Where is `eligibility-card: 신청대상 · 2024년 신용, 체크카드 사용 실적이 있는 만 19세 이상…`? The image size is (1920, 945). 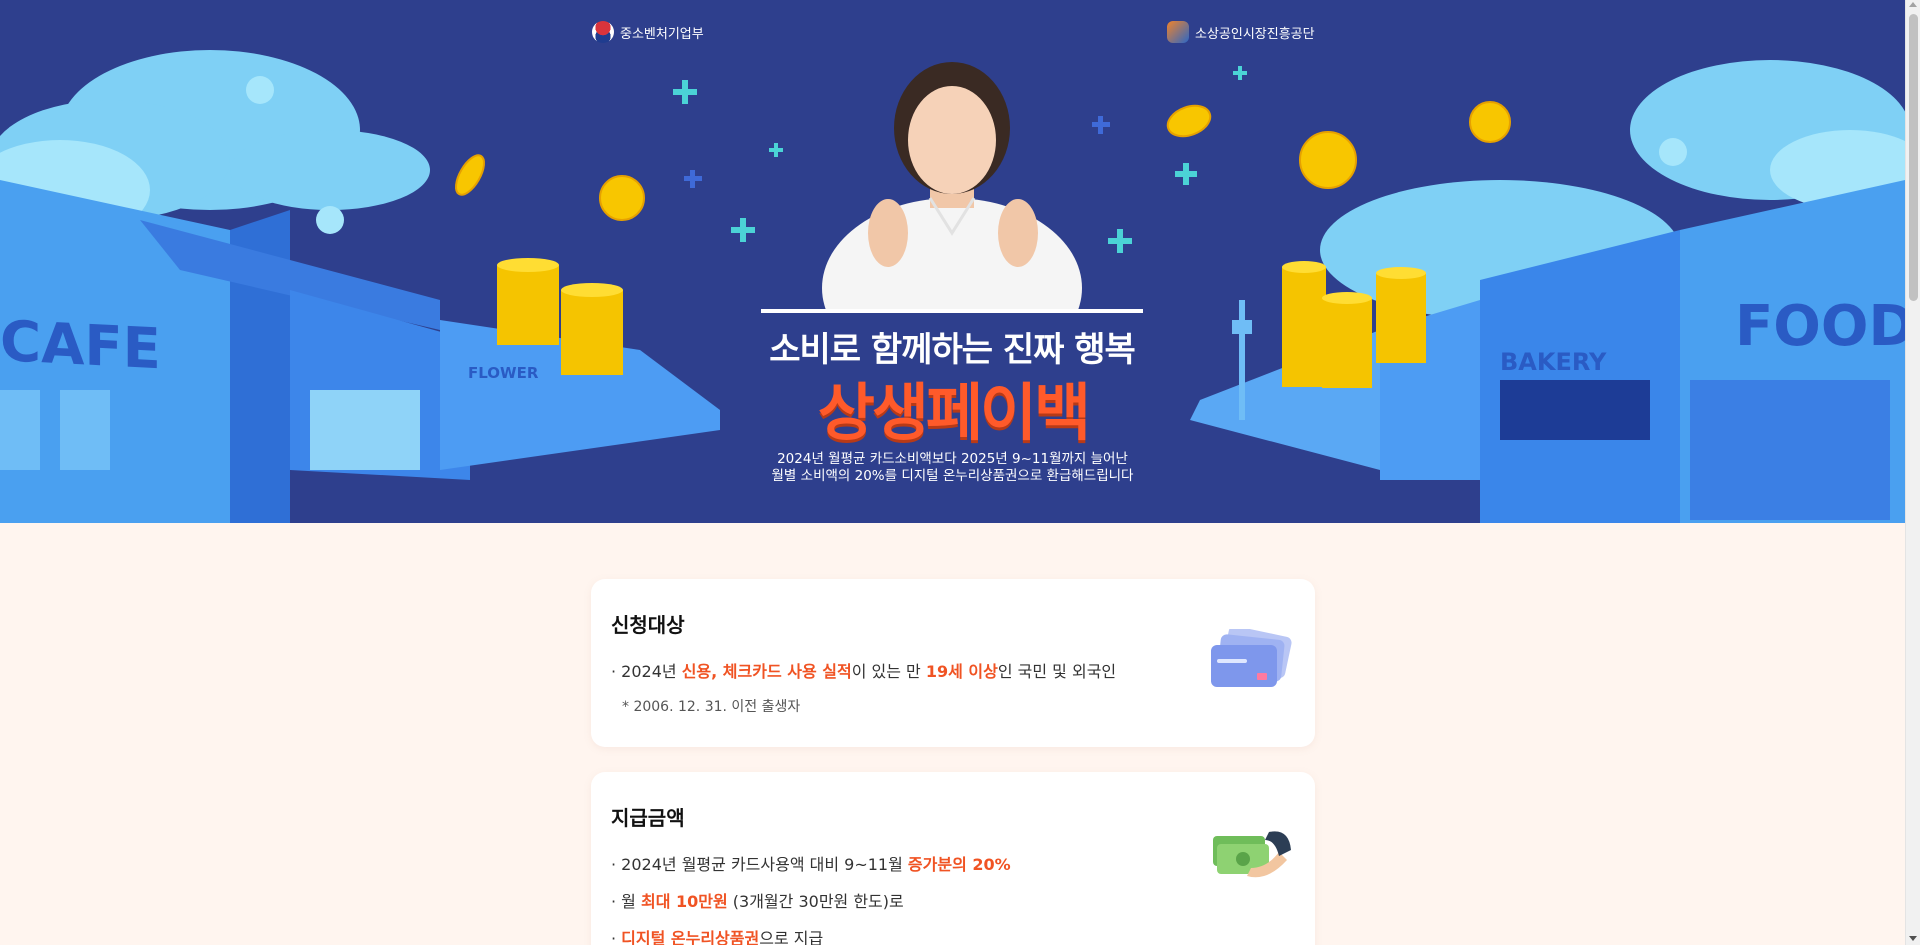
eligibility-card: 신청대상 · 2024년 신용, 체크카드 사용 실적이 있는 만 19세 이상… is located at coordinates (953, 663).